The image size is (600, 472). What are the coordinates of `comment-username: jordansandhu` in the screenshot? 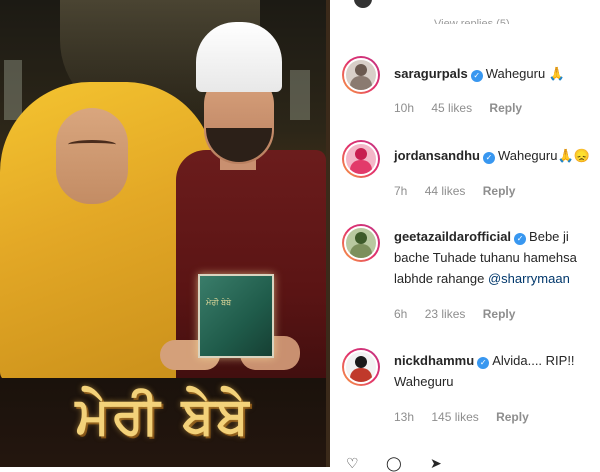 It's located at (437, 155).